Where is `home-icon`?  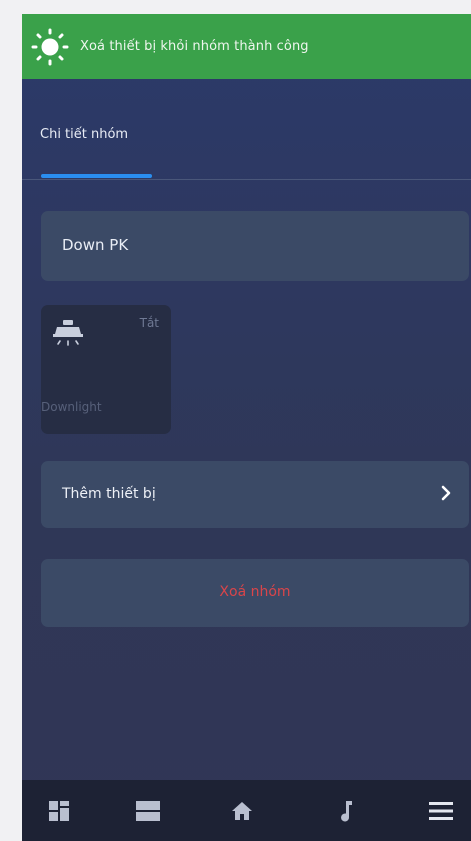 home-icon is located at coordinates (242, 810).